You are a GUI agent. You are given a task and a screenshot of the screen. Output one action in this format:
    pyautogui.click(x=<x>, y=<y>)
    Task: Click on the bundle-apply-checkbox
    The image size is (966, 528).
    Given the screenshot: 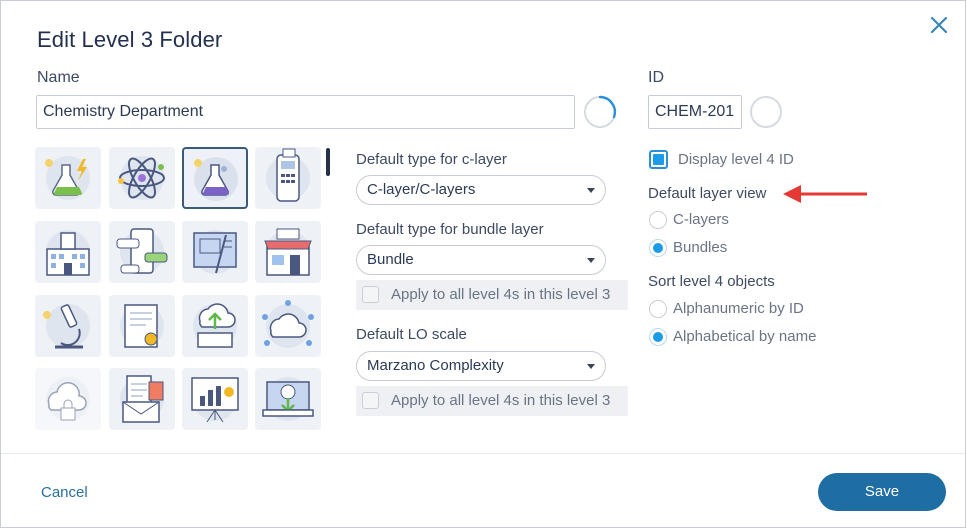 What is the action you would take?
    pyautogui.click(x=370, y=294)
    